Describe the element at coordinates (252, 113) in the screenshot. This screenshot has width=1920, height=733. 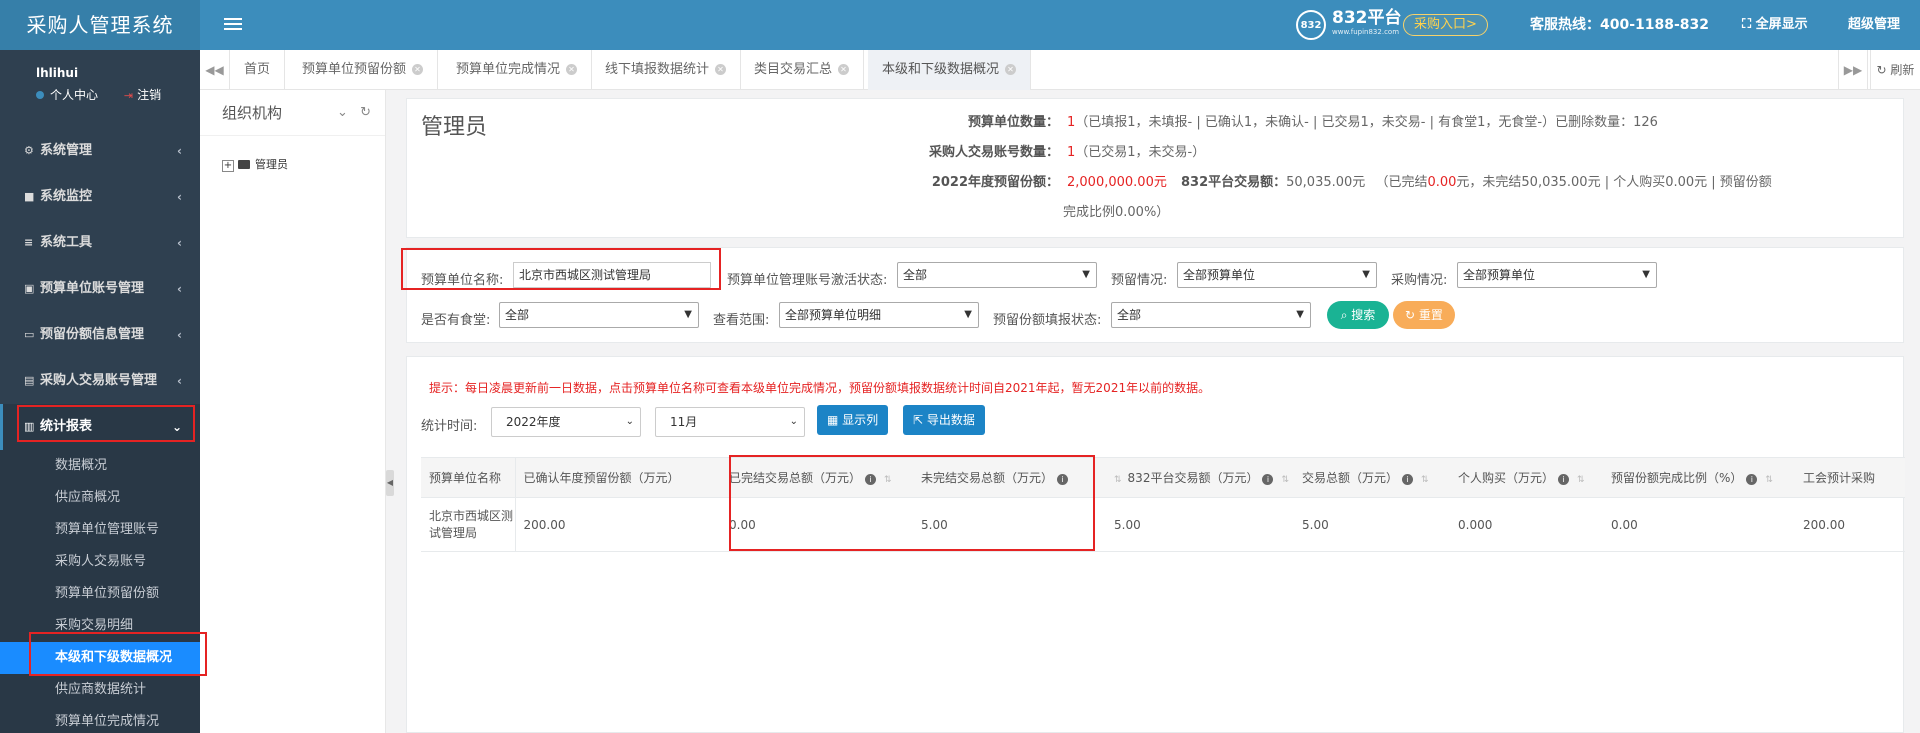
I see `org-panel-title: 组织机构` at that location.